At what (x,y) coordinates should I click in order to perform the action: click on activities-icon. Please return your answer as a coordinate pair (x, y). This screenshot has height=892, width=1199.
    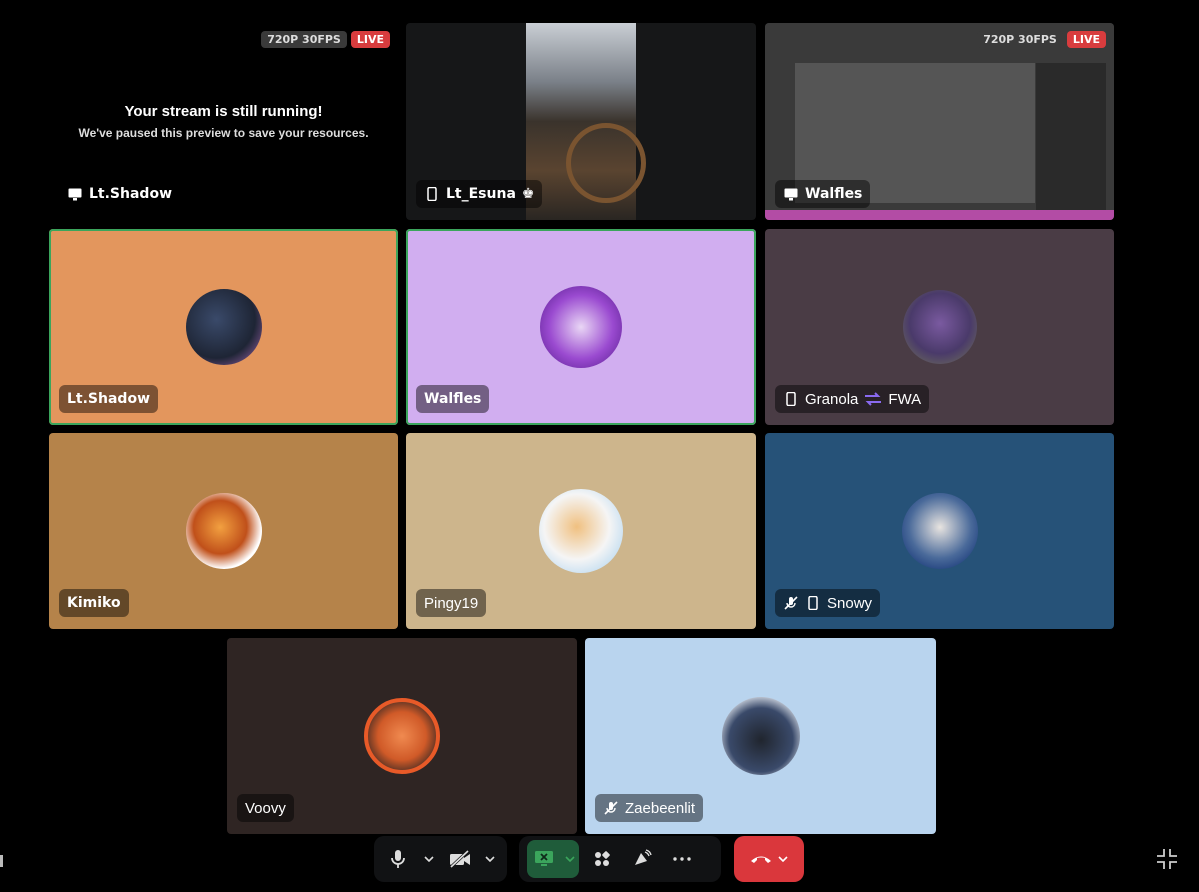
    Looking at the image, I should click on (602, 858).